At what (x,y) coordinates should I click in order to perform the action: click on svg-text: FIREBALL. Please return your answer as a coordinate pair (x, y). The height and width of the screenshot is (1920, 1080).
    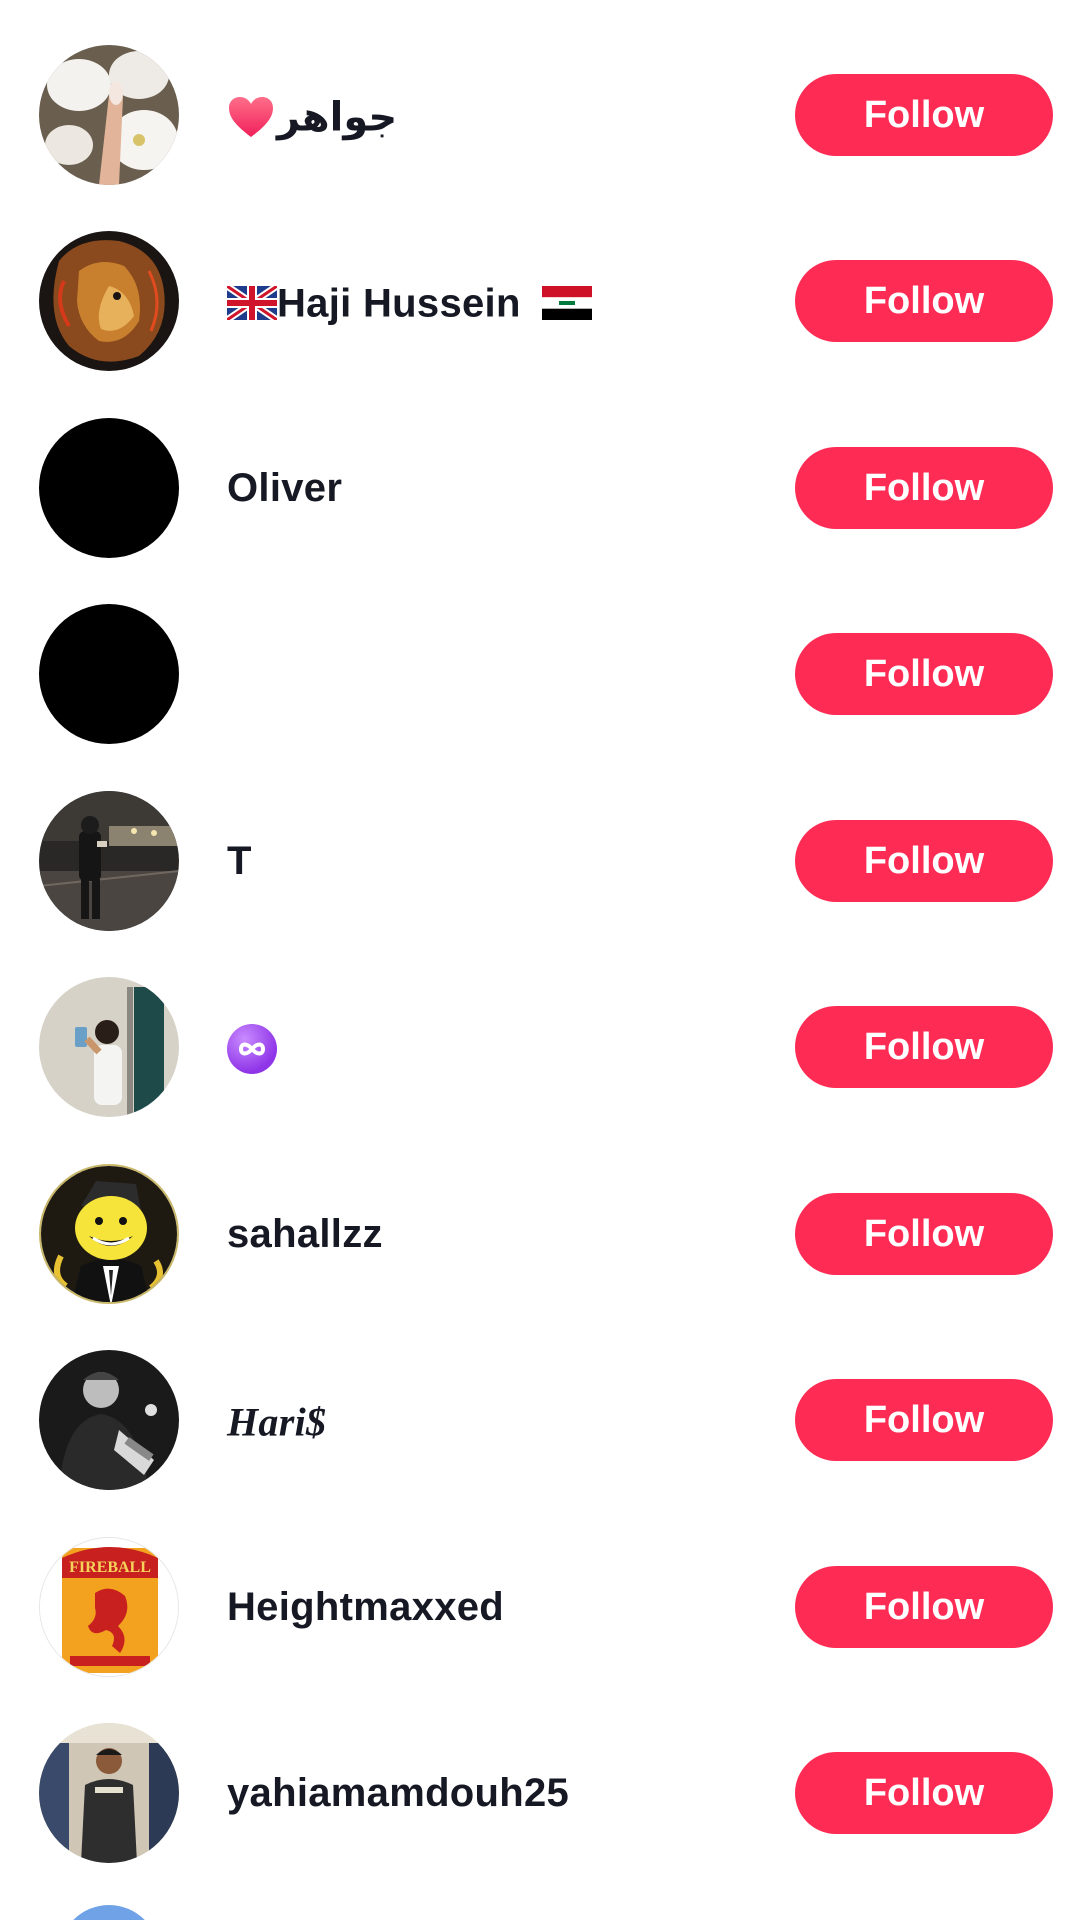
    Looking at the image, I should click on (110, 1567).